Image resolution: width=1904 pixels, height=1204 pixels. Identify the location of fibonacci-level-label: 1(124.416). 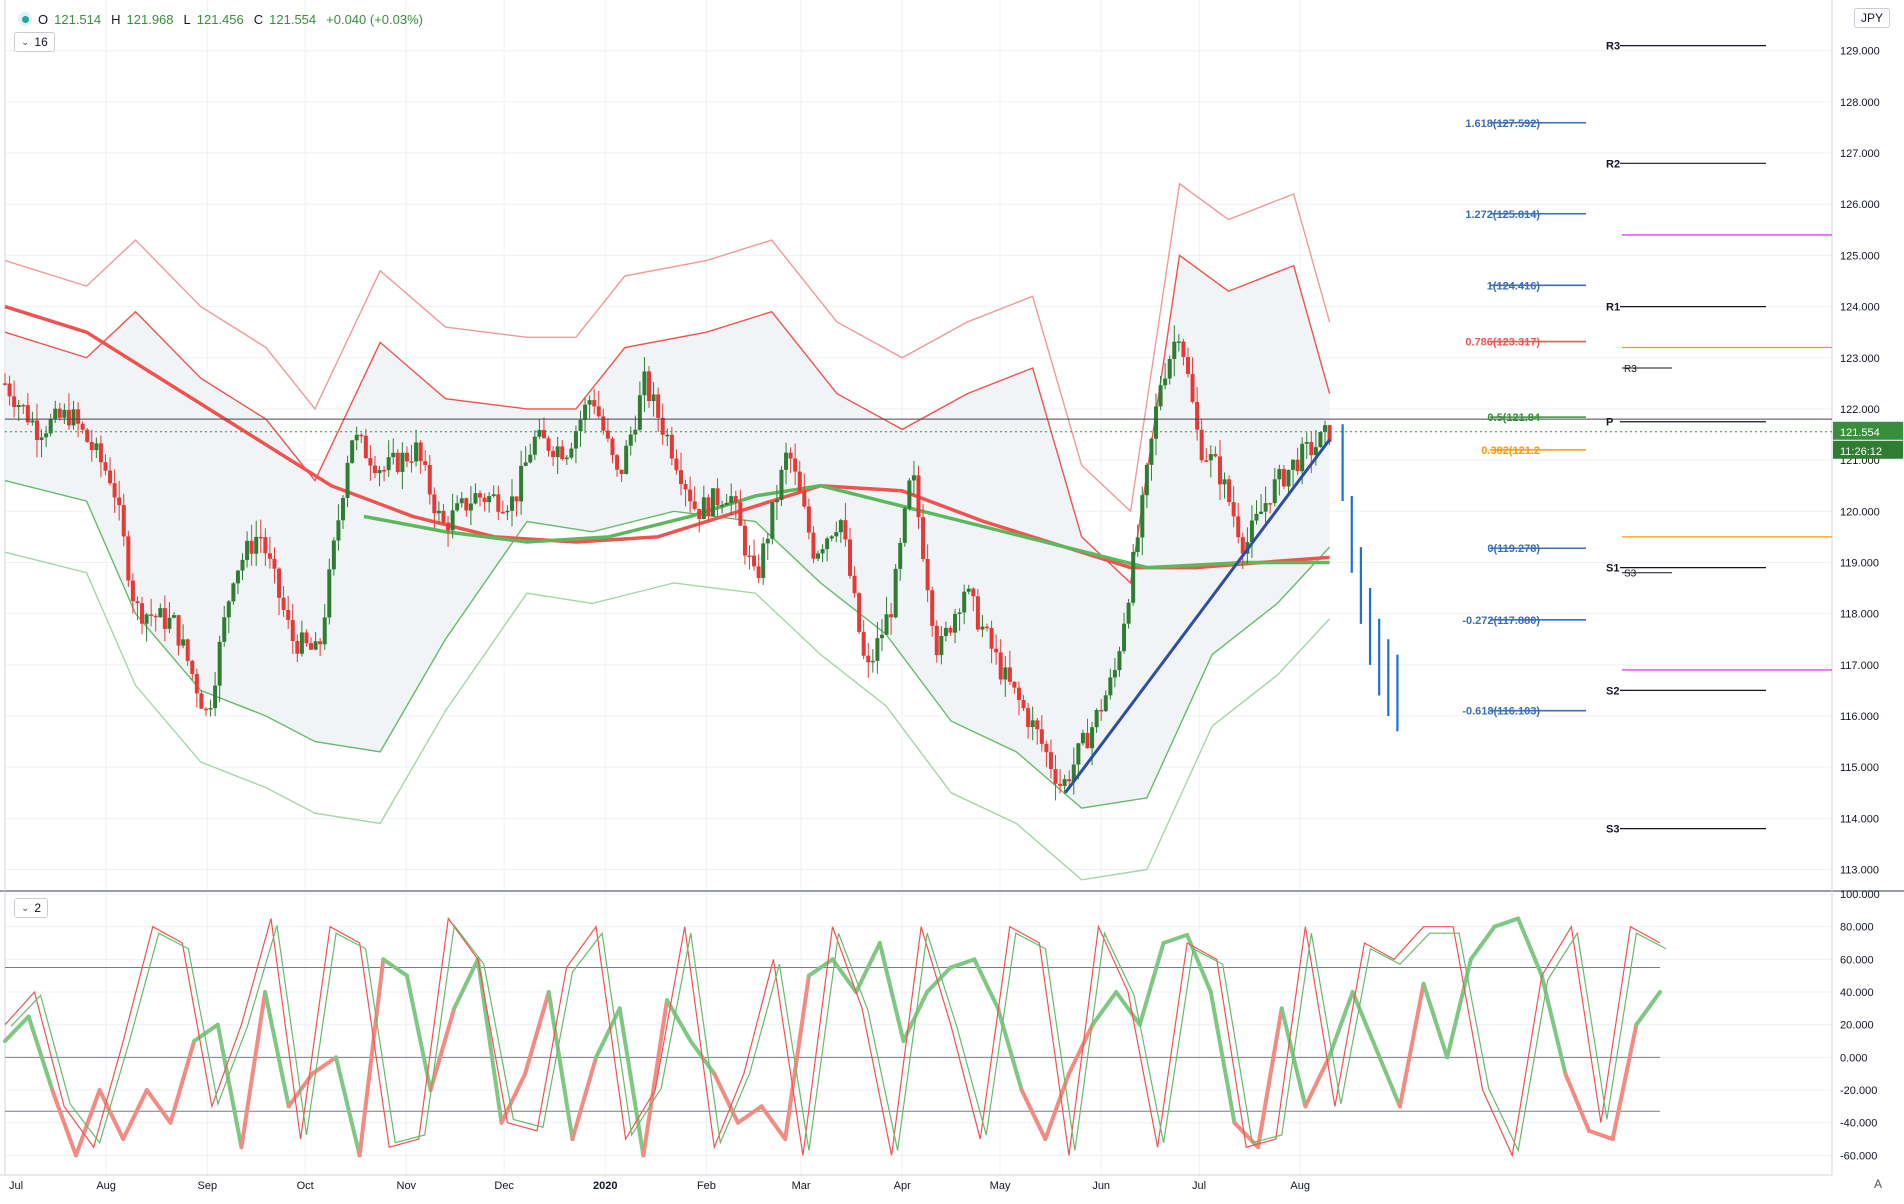
(1514, 286).